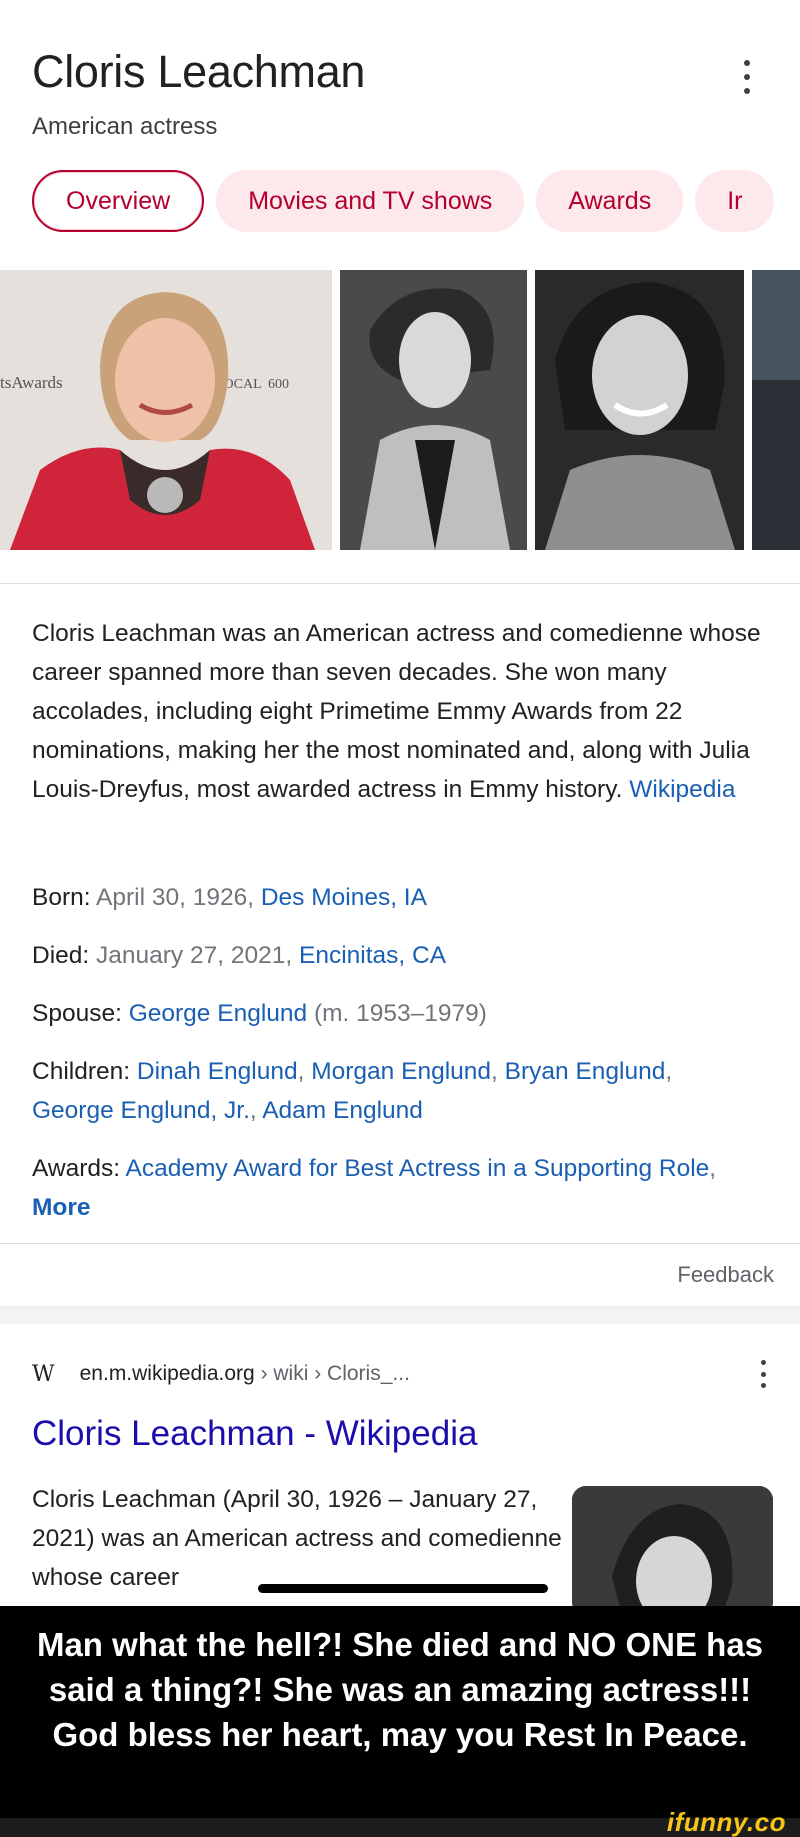 Image resolution: width=800 pixels, height=1837 pixels. I want to click on awards-more-link: More, so click(61, 1207).